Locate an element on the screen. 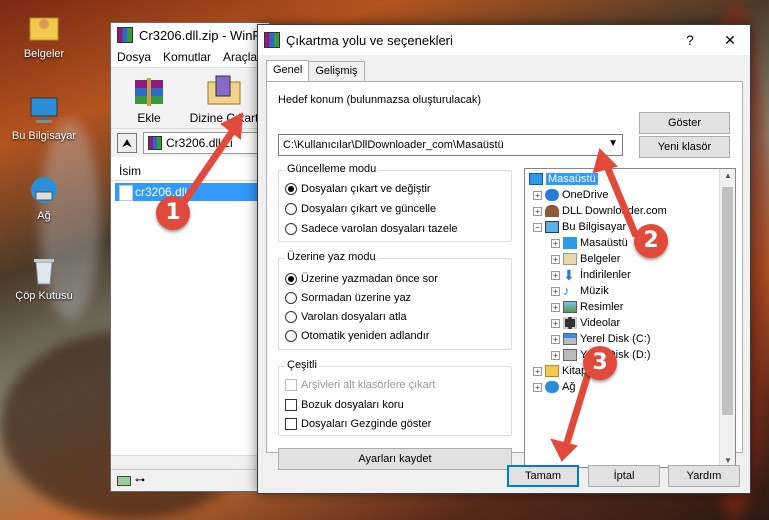 This screenshot has width=769, height=520. radio-extract-replace: Dosyaları çıkart ve değiştir is located at coordinates (358, 189).